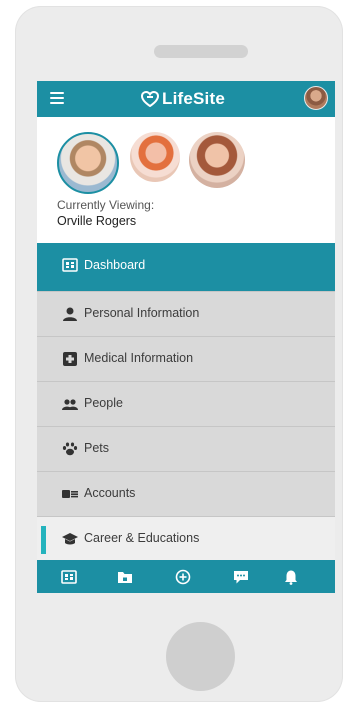 Image resolution: width=346 pixels, height=702 pixels. Describe the element at coordinates (200, 656) in the screenshot. I see `home-button` at that location.